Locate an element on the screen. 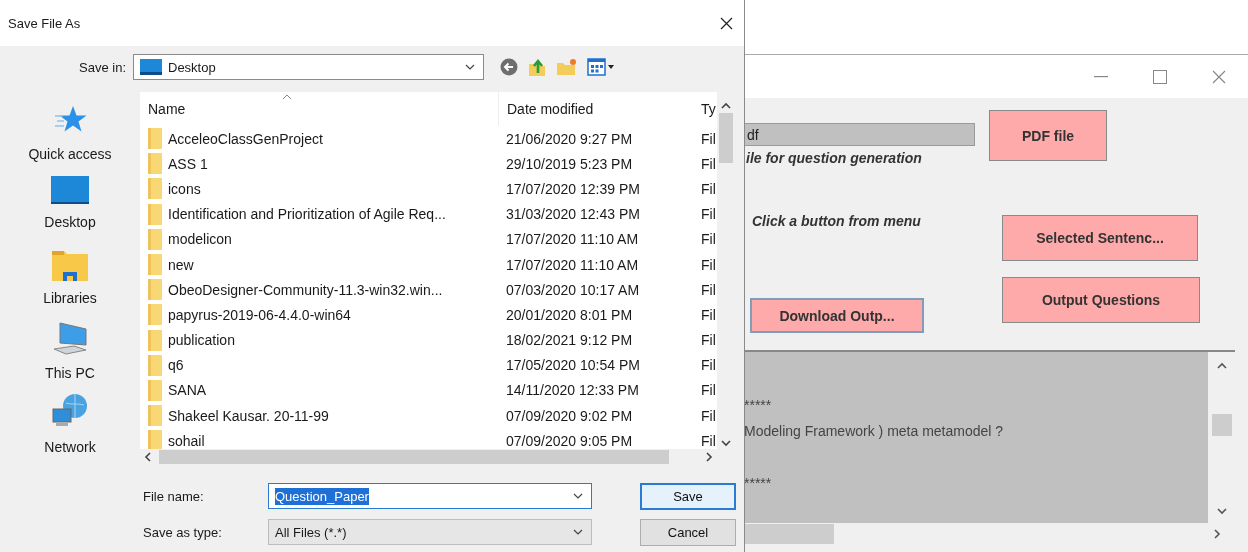 Image resolution: width=1248 pixels, height=552 pixels. close-icon is located at coordinates (726, 23).